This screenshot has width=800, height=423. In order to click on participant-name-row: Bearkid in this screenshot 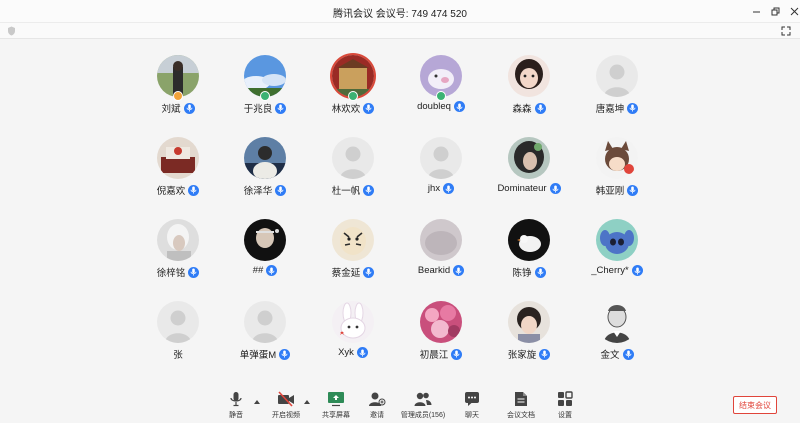, I will do `click(441, 270)`.